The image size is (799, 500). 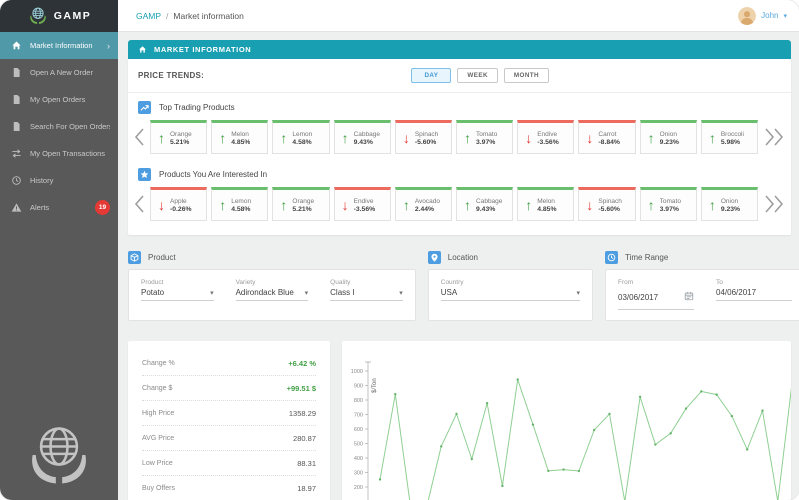 I want to click on stat-row: High Price 1358.29, so click(x=229, y=413).